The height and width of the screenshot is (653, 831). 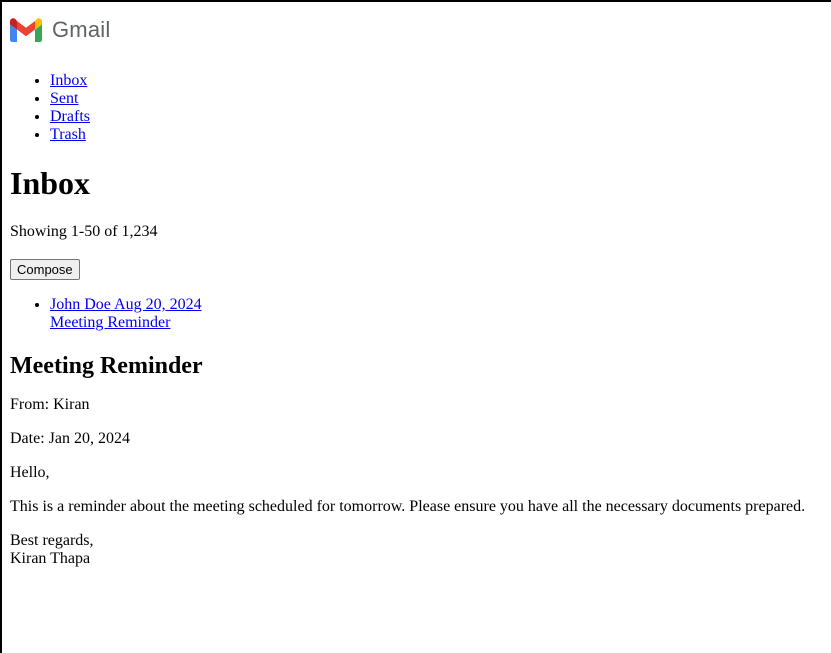 I want to click on nav-item-trash: Trash, so click(x=440, y=135).